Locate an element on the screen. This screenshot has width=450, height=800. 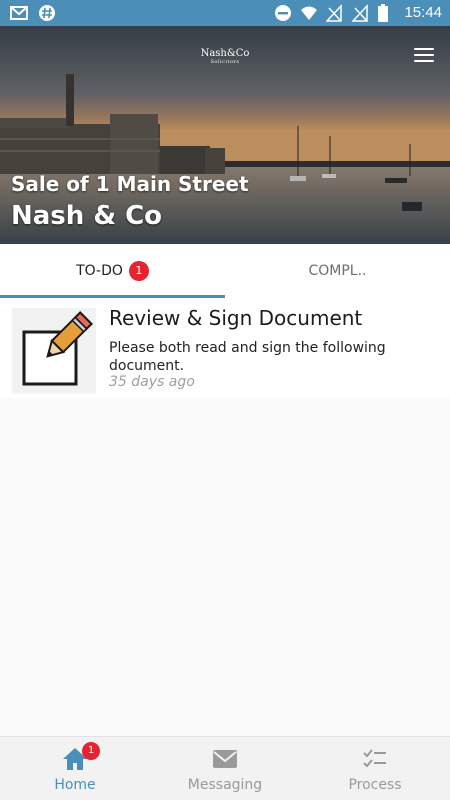
logo-wordmark: Nash&Co is located at coordinates (225, 53).